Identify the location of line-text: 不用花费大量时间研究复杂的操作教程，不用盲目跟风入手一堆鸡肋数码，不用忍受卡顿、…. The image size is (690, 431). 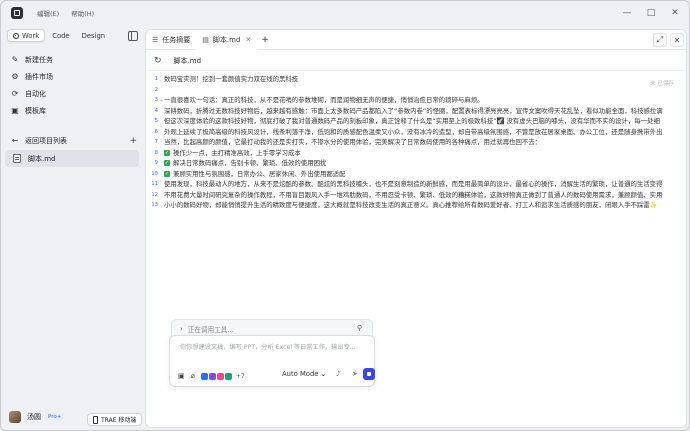
(425, 195).